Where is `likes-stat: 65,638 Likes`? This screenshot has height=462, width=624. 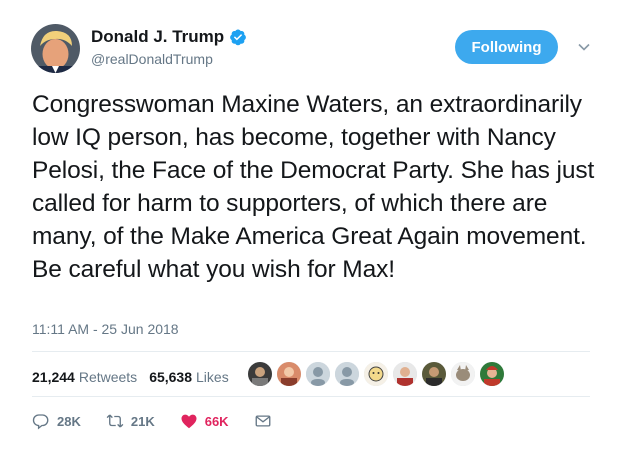 likes-stat: 65,638 Likes is located at coordinates (189, 377).